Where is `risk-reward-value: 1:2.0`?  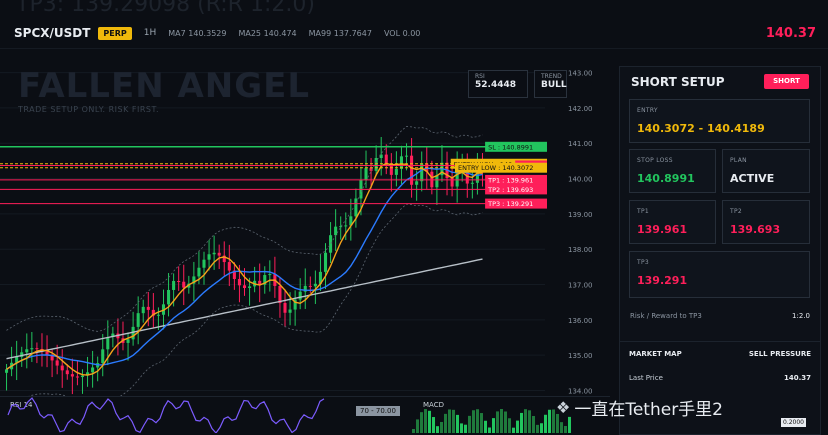 risk-reward-value: 1:2.0 is located at coordinates (801, 316).